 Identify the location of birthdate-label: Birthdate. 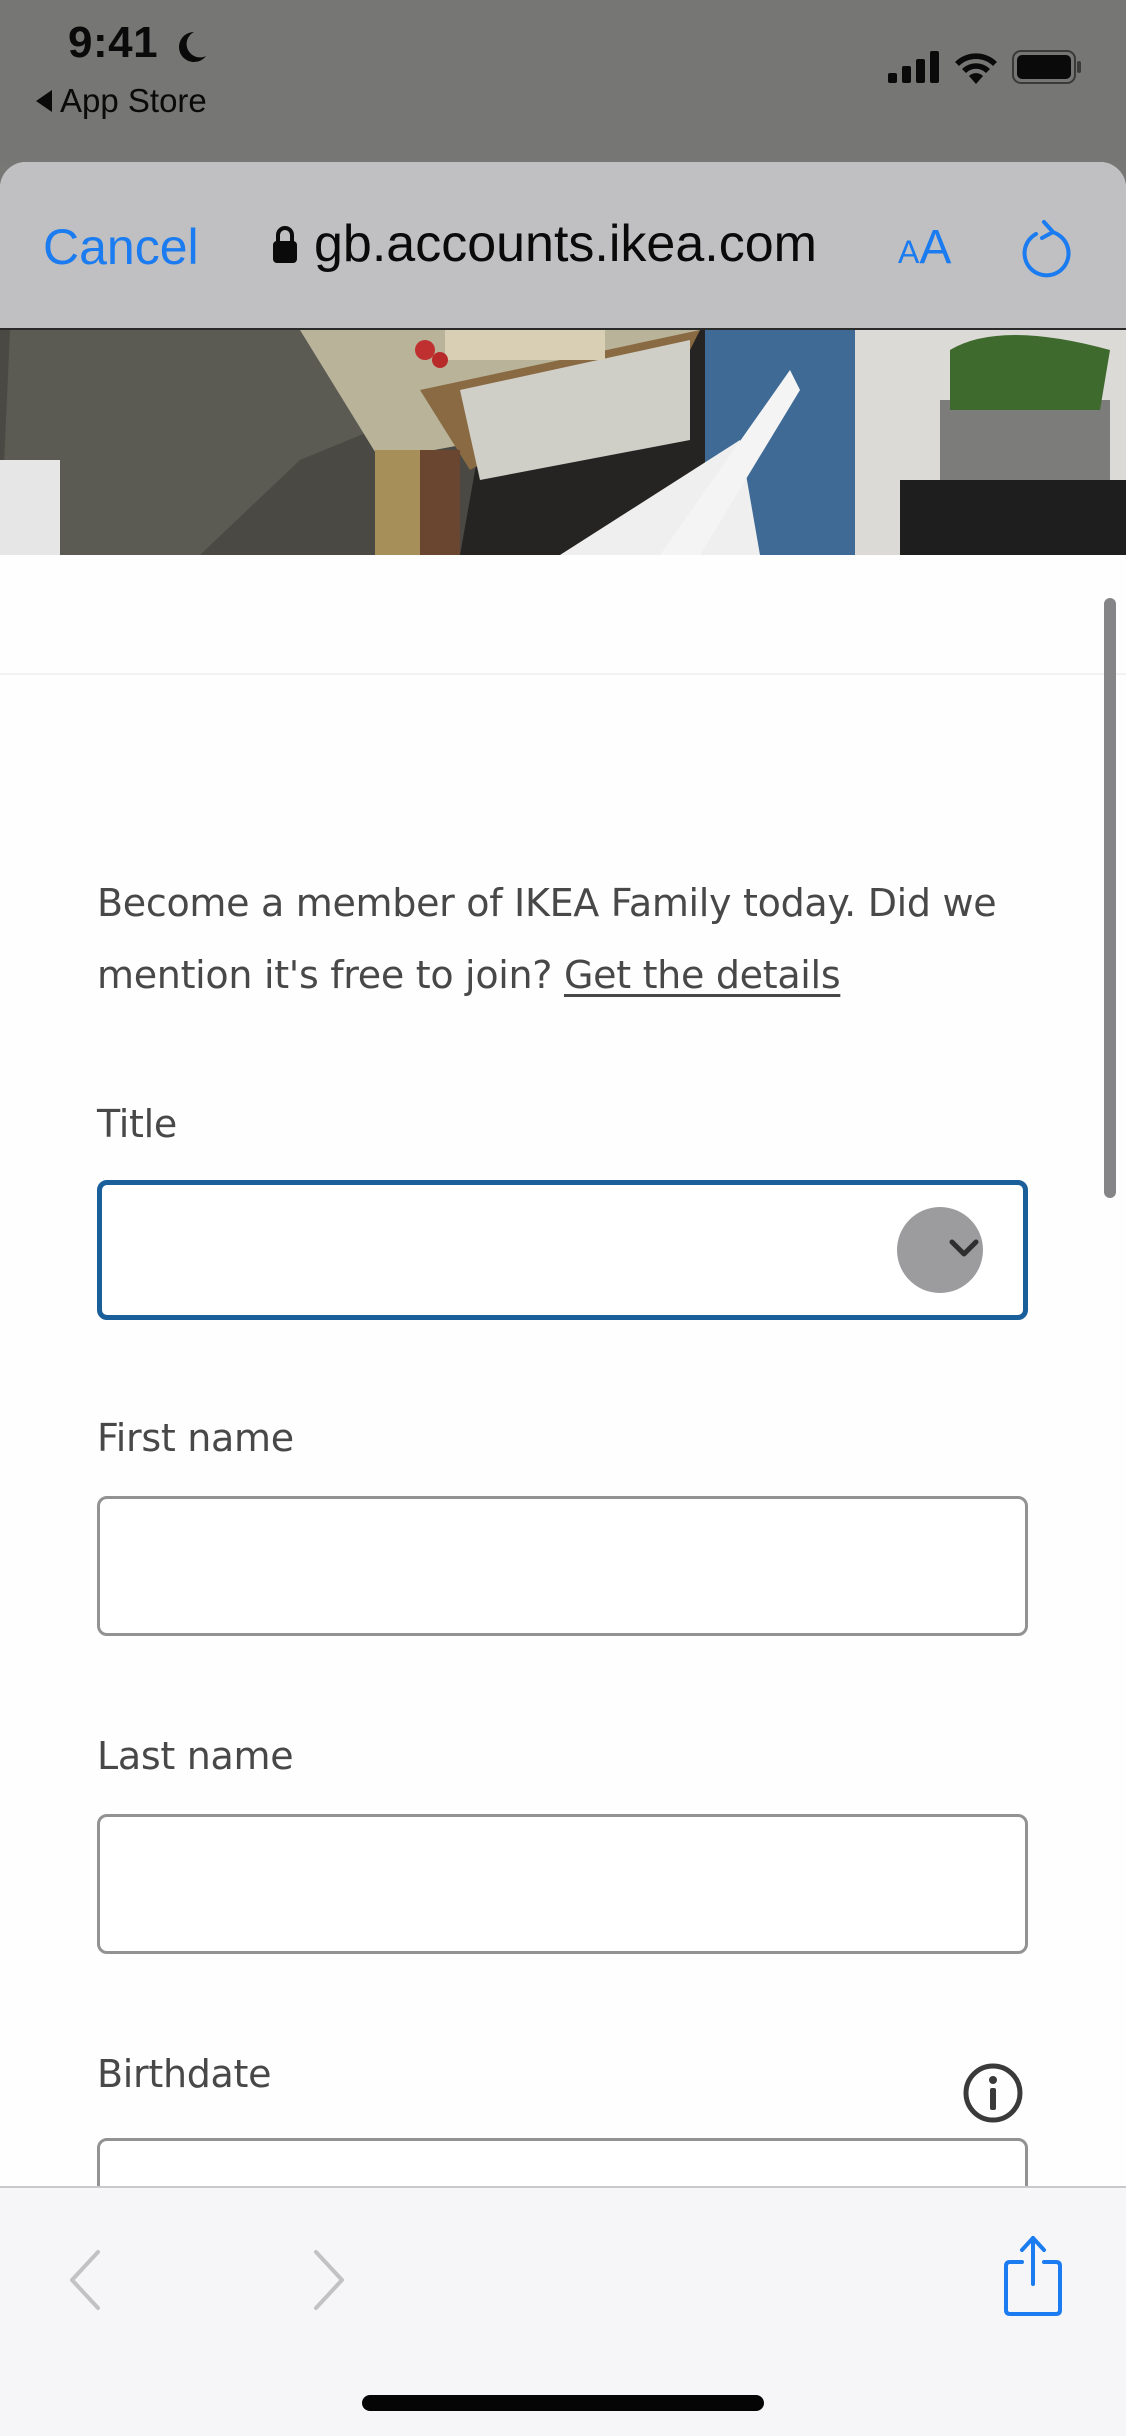
(184, 2074).